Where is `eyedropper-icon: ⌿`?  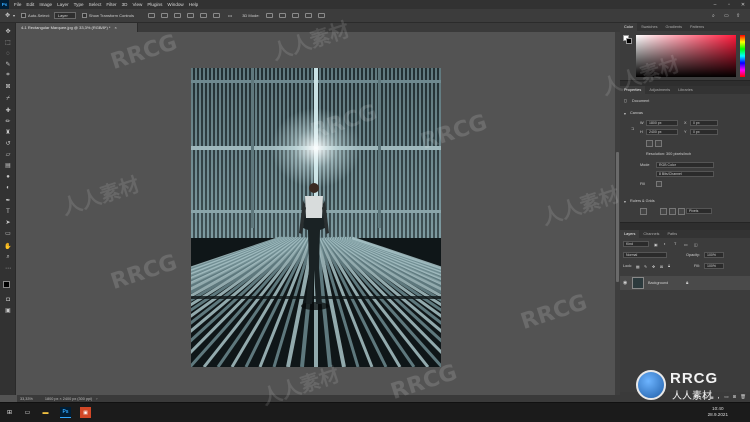 eyedropper-icon: ⌿ is located at coordinates (8, 99).